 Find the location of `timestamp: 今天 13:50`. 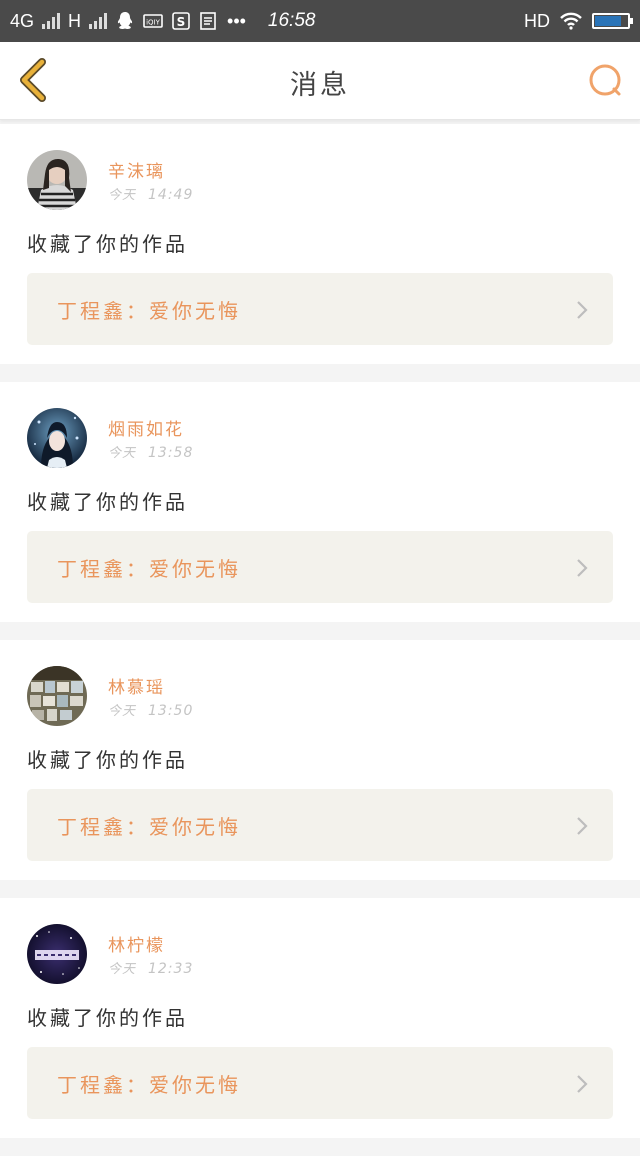

timestamp: 今天 13:50 is located at coordinates (150, 709).